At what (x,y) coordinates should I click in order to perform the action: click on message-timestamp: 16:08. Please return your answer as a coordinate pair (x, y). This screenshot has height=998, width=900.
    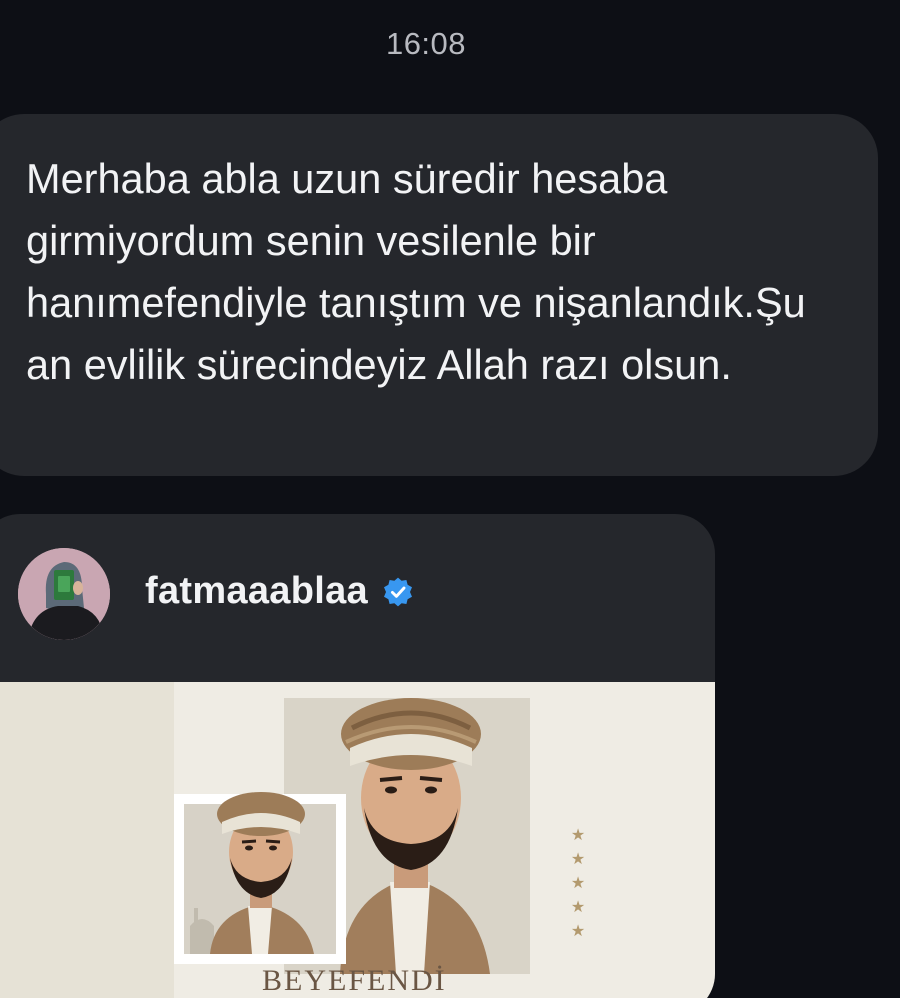
    Looking at the image, I should click on (426, 43).